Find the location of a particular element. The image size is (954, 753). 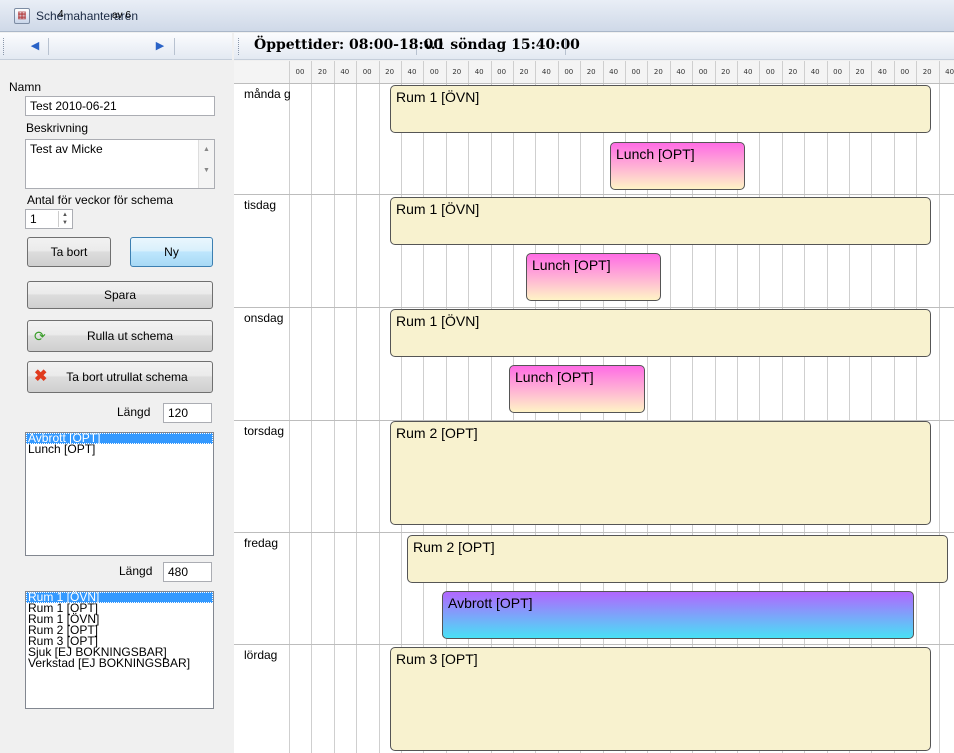

schedule-block: Rum 3 [OPT] is located at coordinates (660, 699).